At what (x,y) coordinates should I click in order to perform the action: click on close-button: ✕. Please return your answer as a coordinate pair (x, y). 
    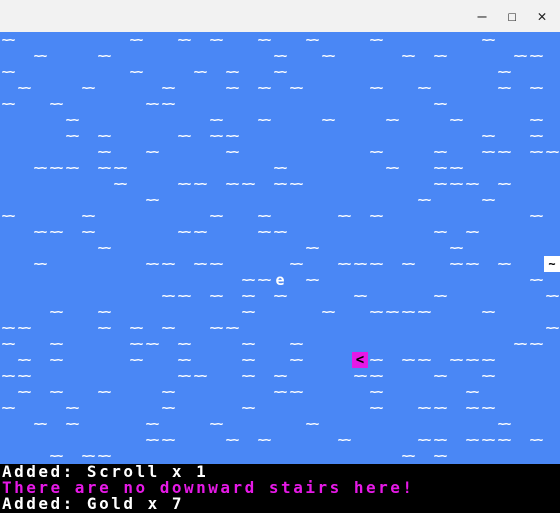
    Looking at the image, I should click on (542, 16).